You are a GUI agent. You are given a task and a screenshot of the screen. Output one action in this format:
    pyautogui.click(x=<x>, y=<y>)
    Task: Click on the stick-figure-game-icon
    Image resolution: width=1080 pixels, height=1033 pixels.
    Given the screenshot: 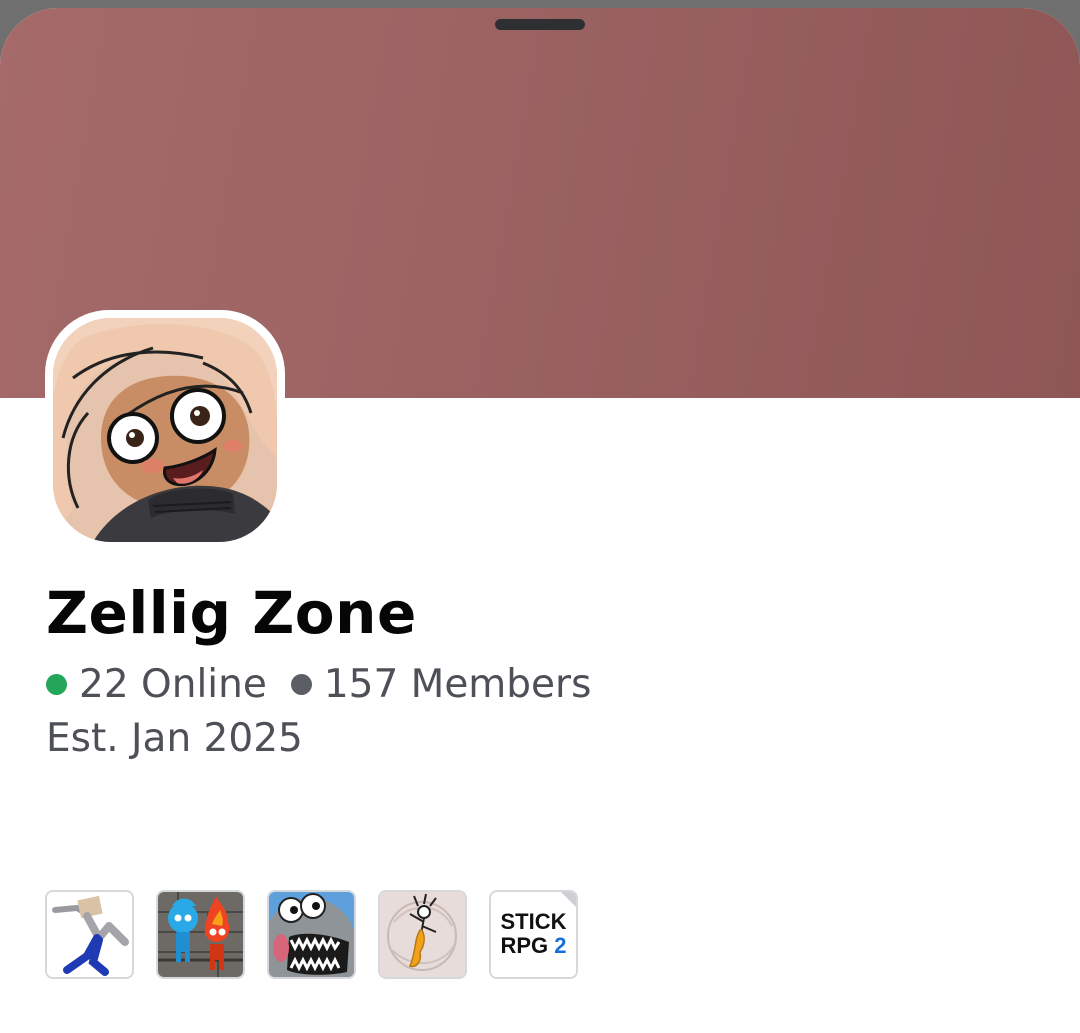 What is the action you would take?
    pyautogui.click(x=422, y=934)
    